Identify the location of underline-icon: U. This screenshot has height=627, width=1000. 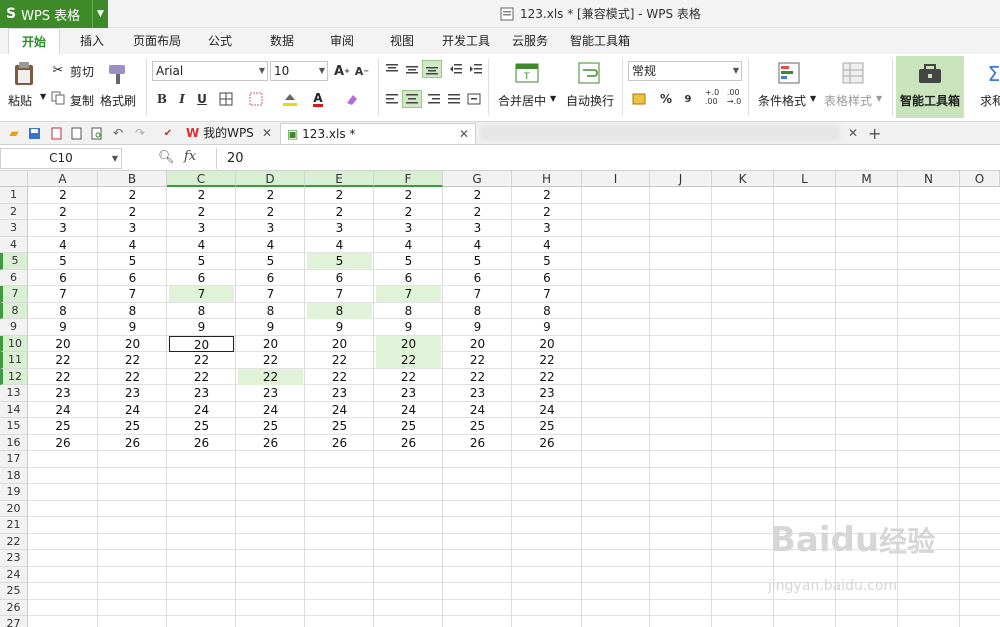
(202, 99).